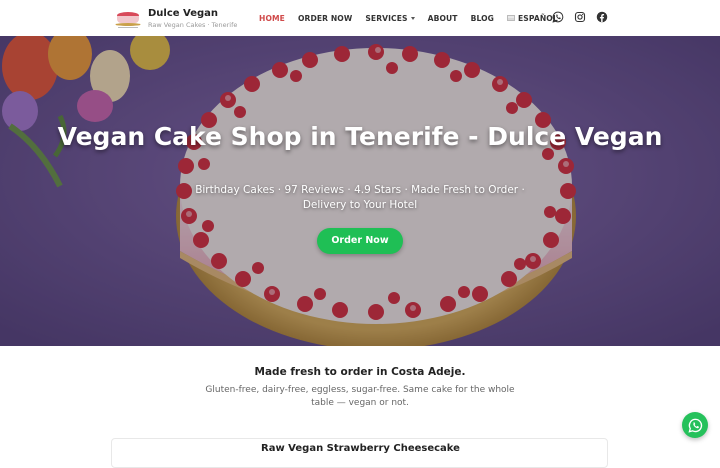  I want to click on product-card-title: Raw Vegan Strawberry Cheesecake, so click(360, 448).